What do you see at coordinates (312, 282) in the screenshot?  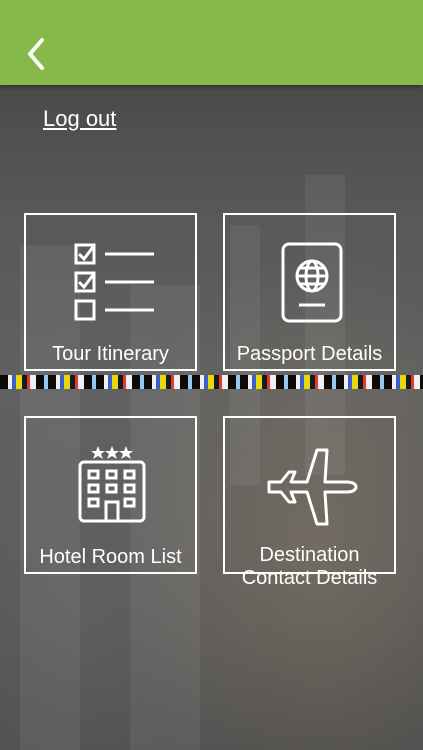 I see `passport-icon` at bounding box center [312, 282].